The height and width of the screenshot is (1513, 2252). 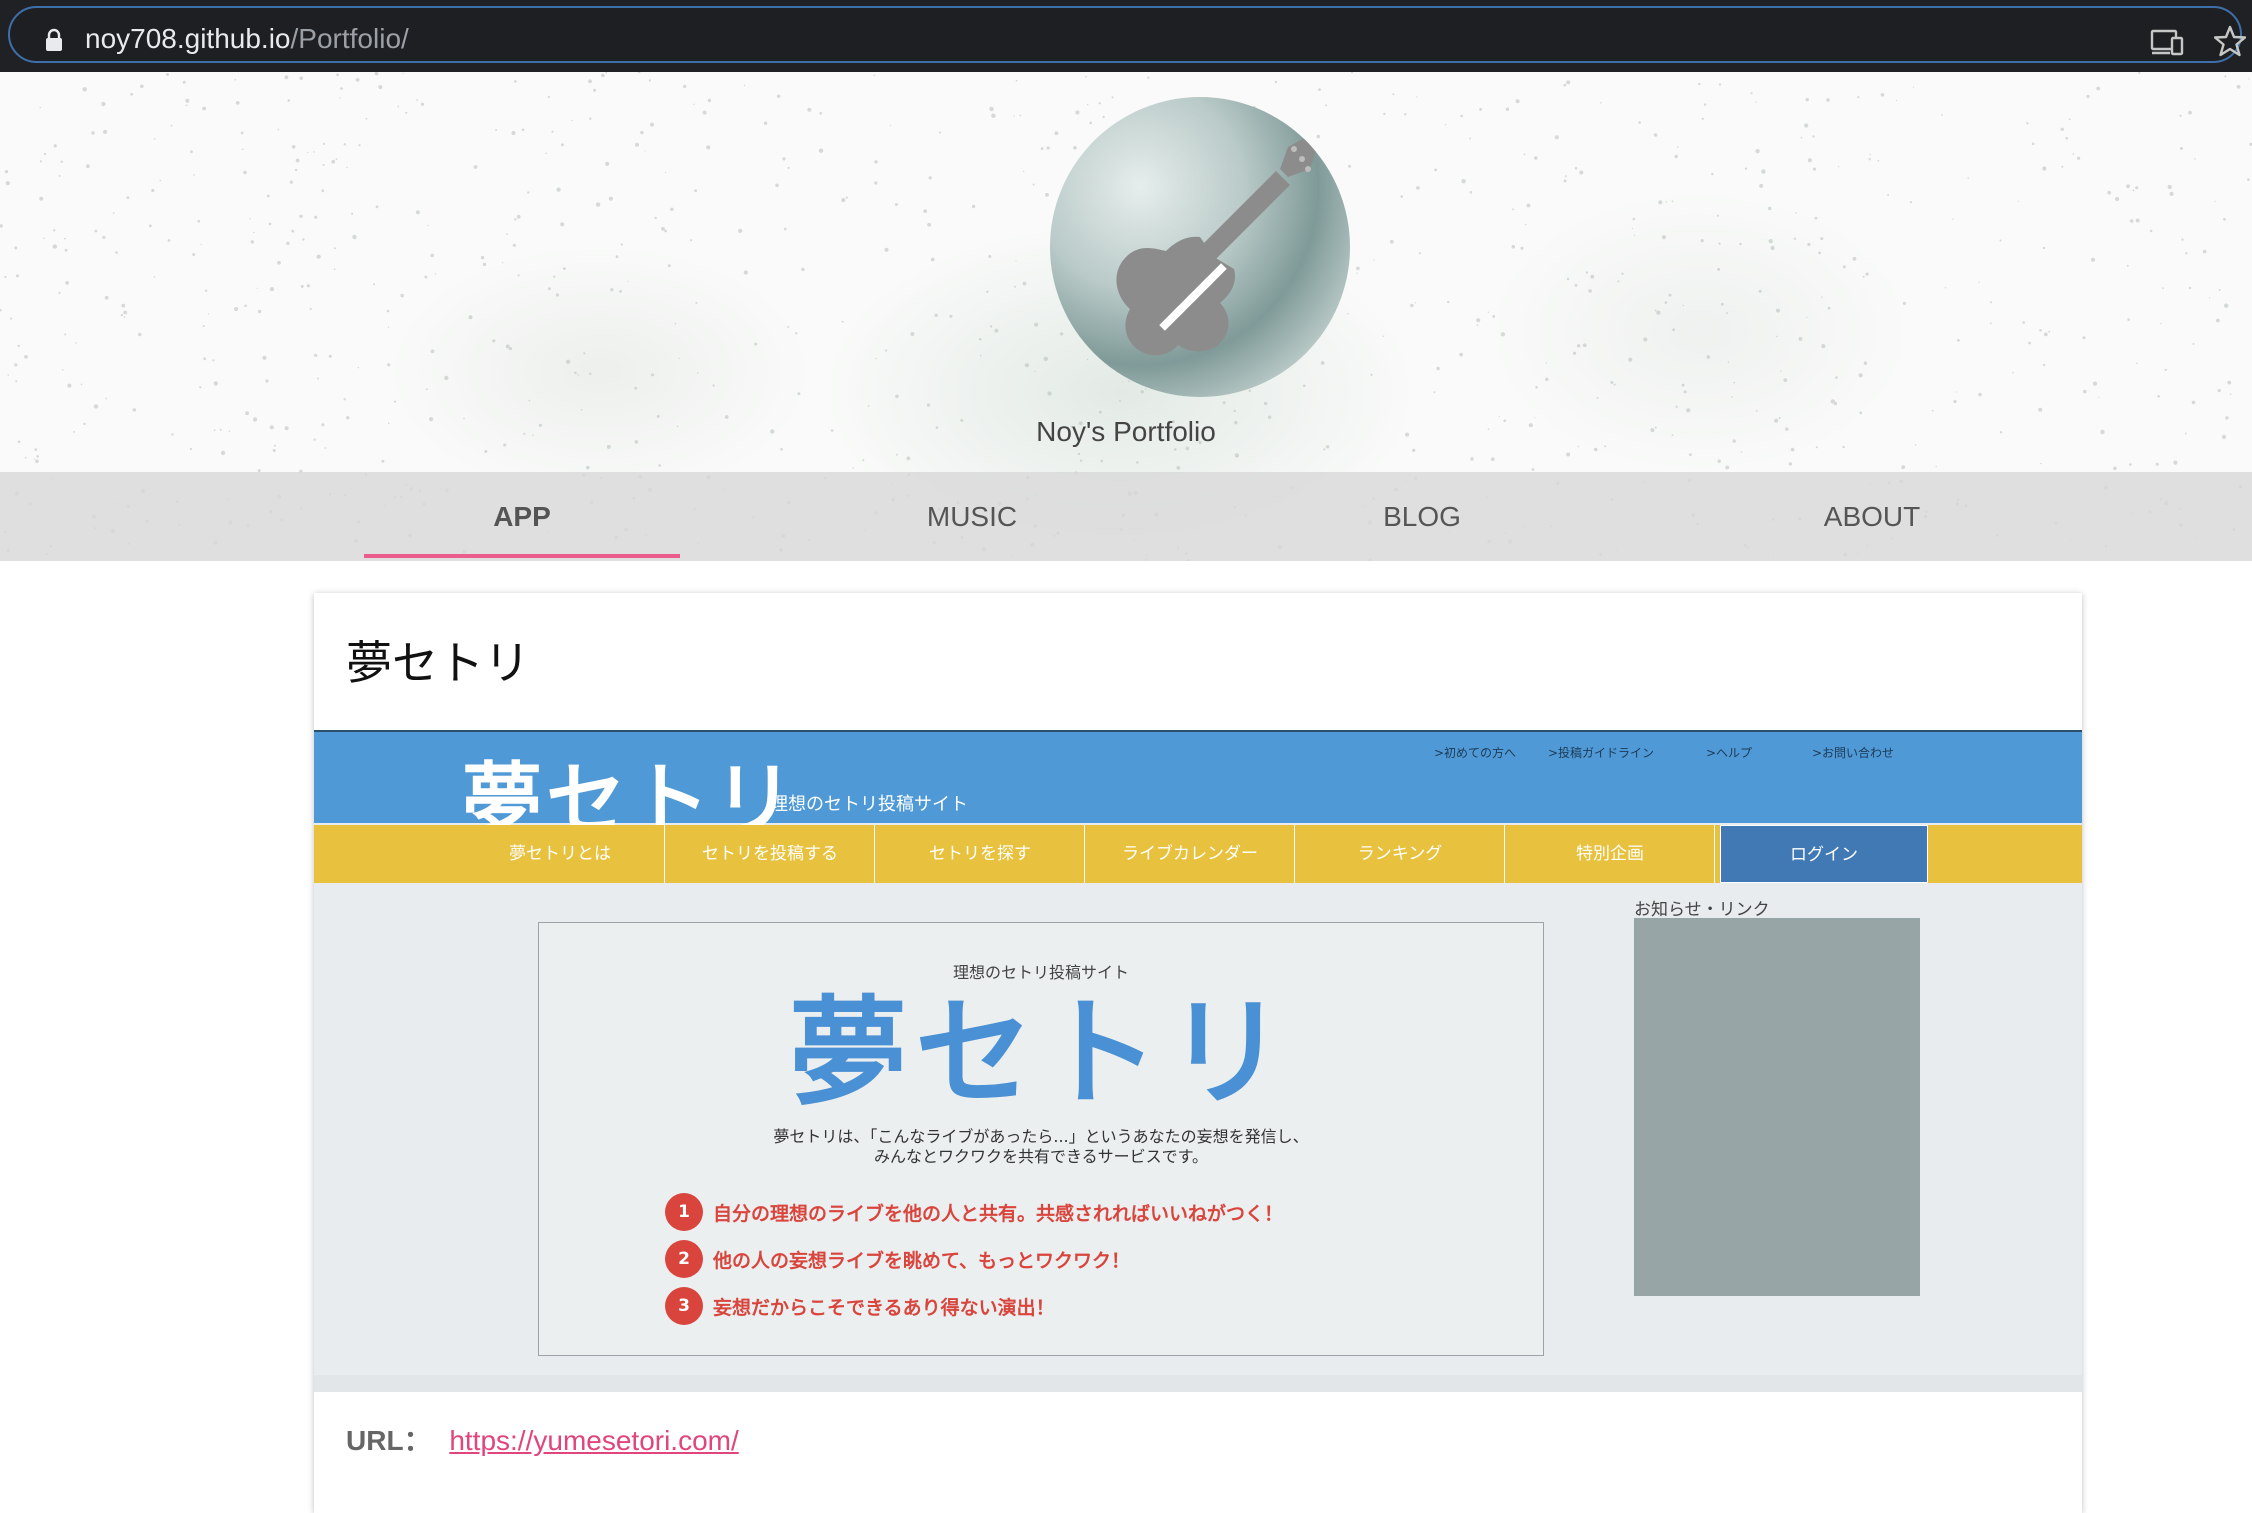 I want to click on preview-menu-item: ランキング, so click(x=1400, y=854).